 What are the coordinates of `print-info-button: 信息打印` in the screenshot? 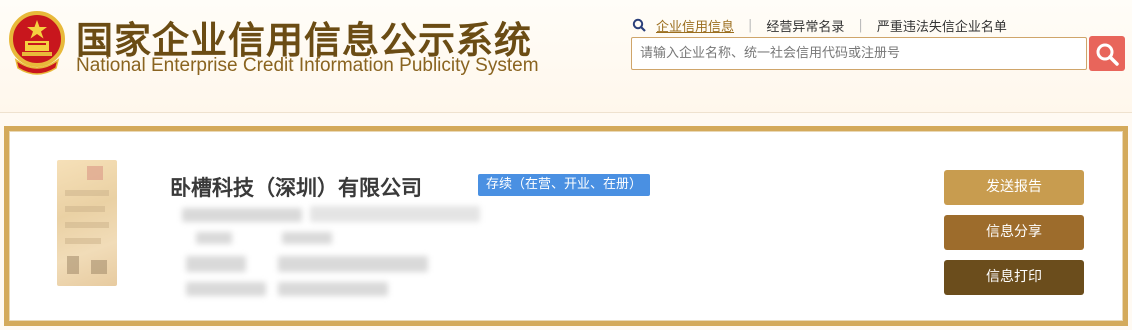 It's located at (1014, 277).